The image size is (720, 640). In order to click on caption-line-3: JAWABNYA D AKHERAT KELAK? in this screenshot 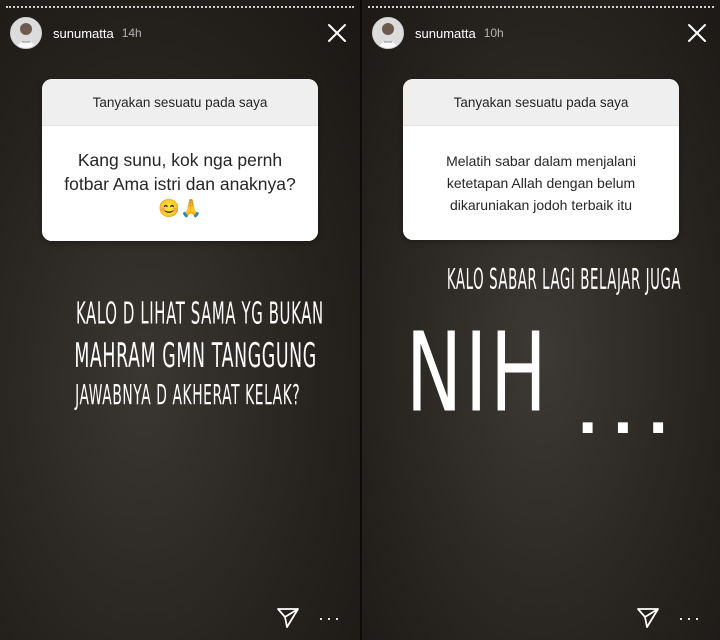, I will do `click(188, 396)`.